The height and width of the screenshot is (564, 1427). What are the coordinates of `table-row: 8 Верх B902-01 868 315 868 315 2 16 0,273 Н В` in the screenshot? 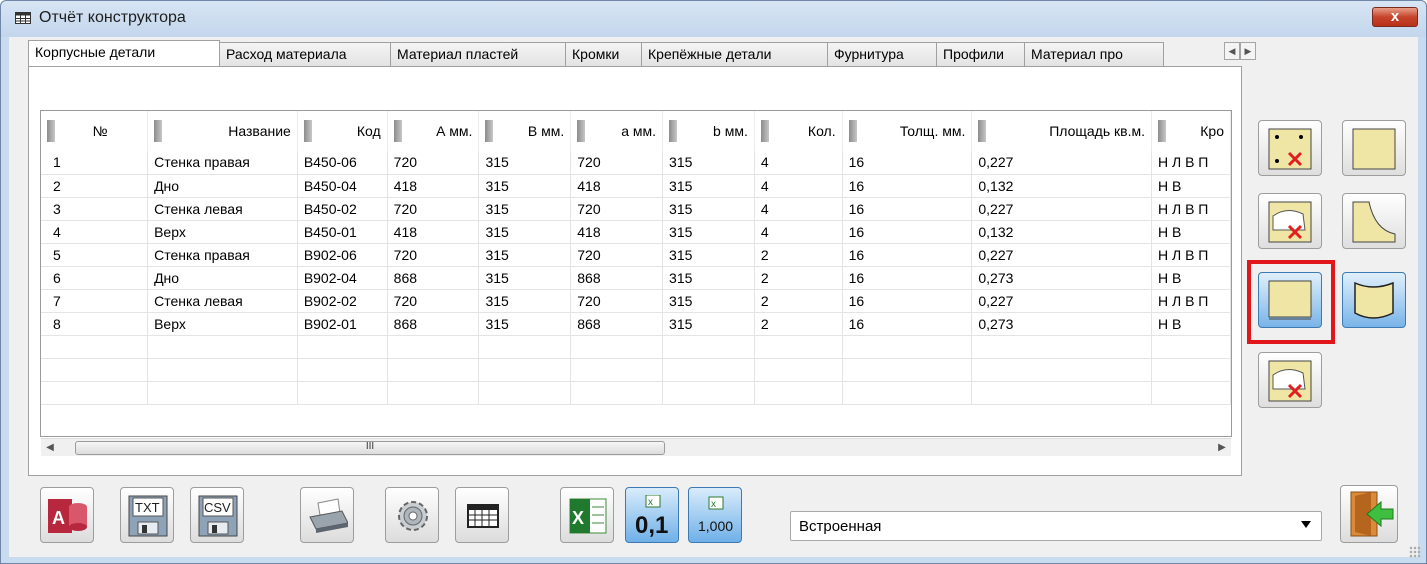 It's located at (636, 324).